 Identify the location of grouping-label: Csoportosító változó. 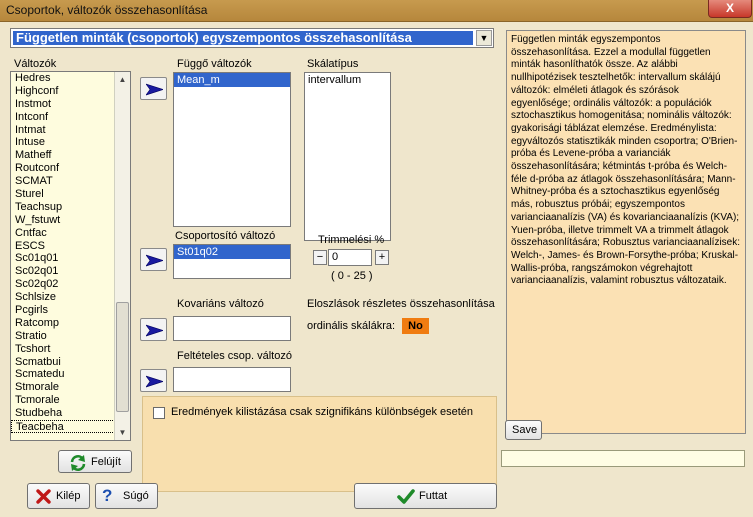
(225, 236).